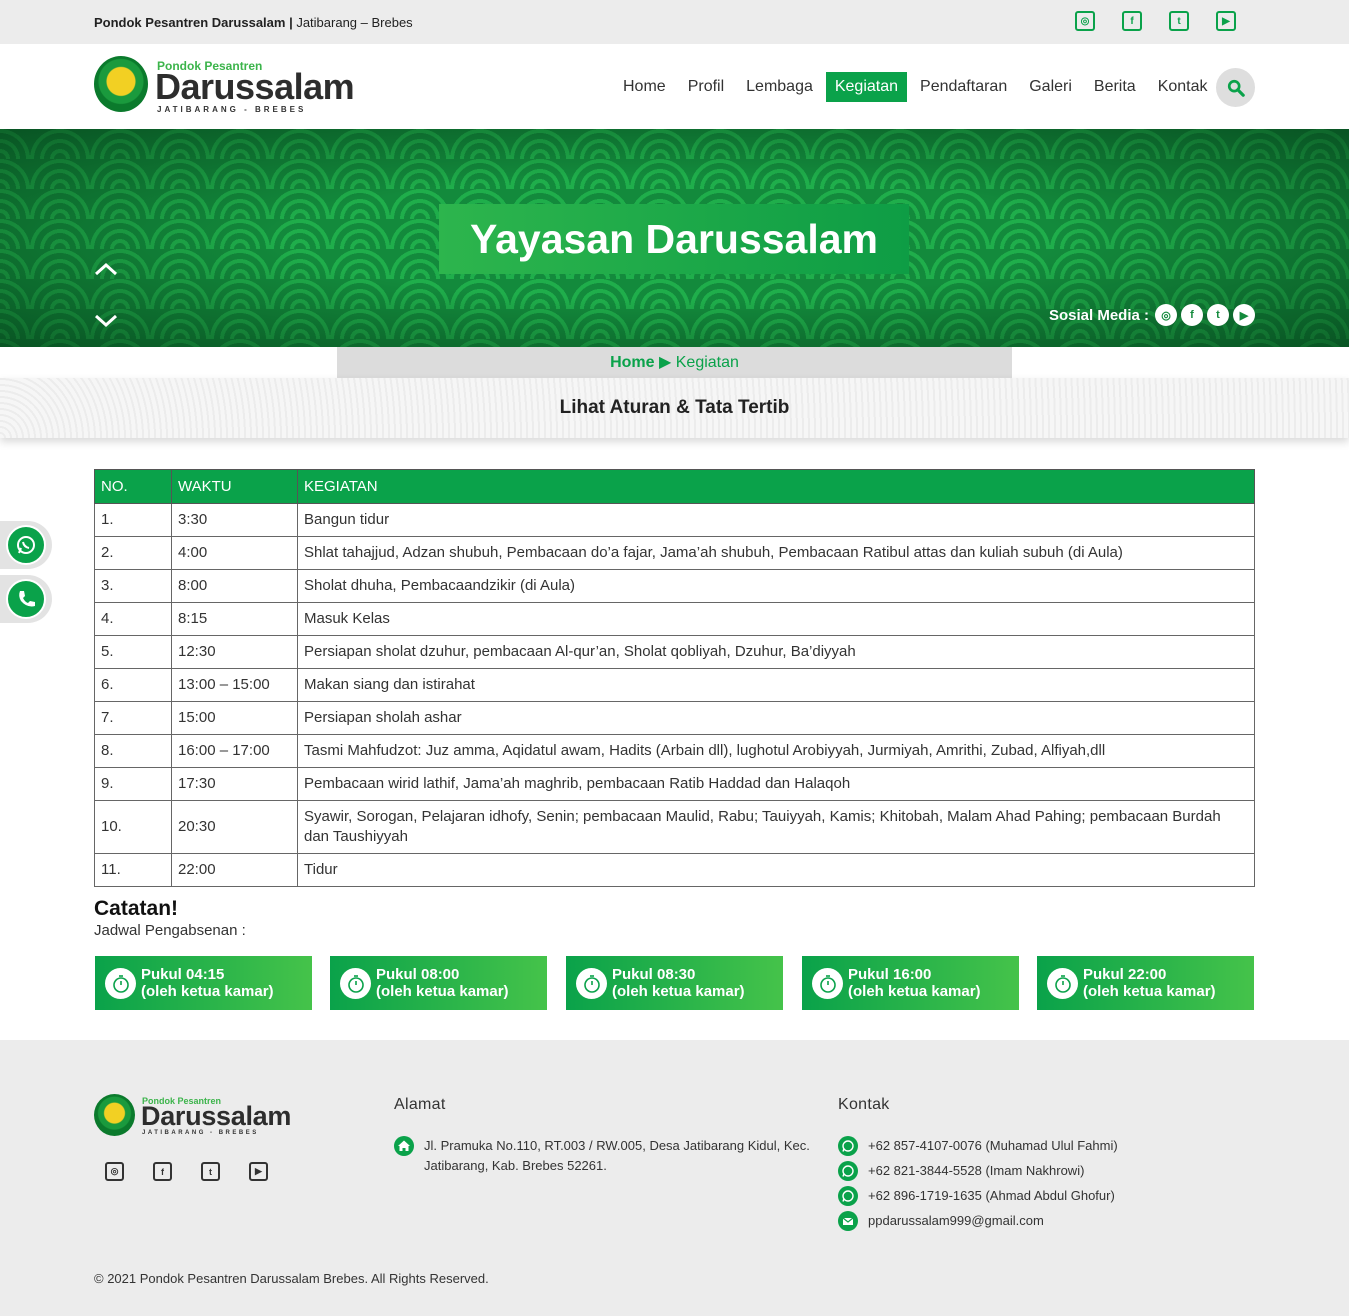 This screenshot has height=1316, width=1349. Describe the element at coordinates (170, 930) in the screenshot. I see `catatan-subtitle: Jadwal Pengabsenan :` at that location.